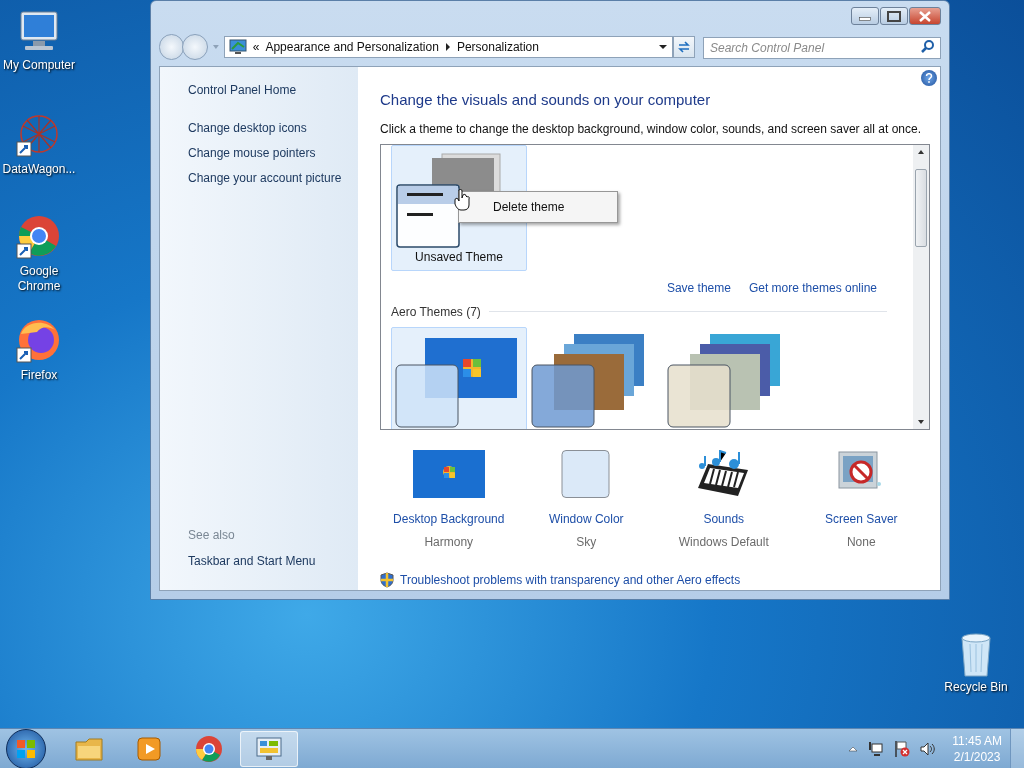  What do you see at coordinates (928, 46) in the screenshot?
I see `search-icon` at bounding box center [928, 46].